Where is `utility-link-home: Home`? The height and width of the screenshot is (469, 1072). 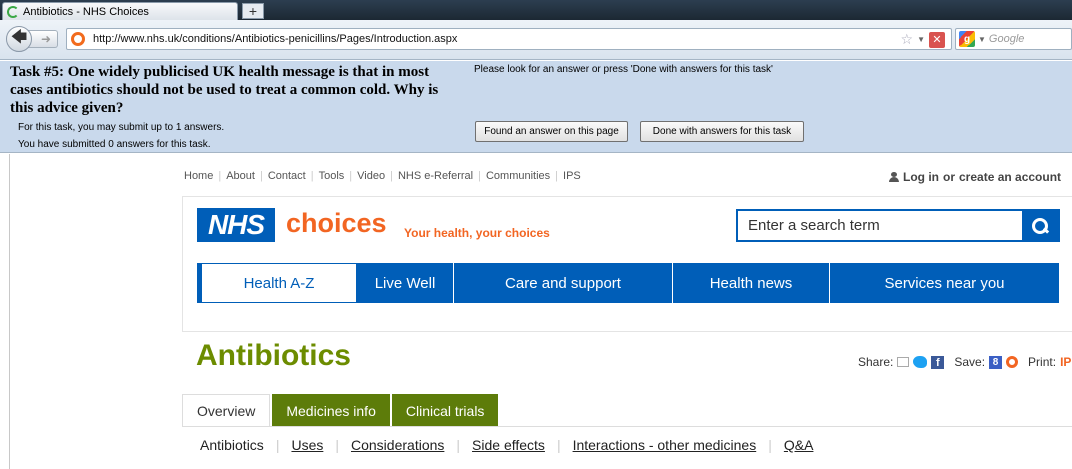
utility-link-home: Home is located at coordinates (198, 176).